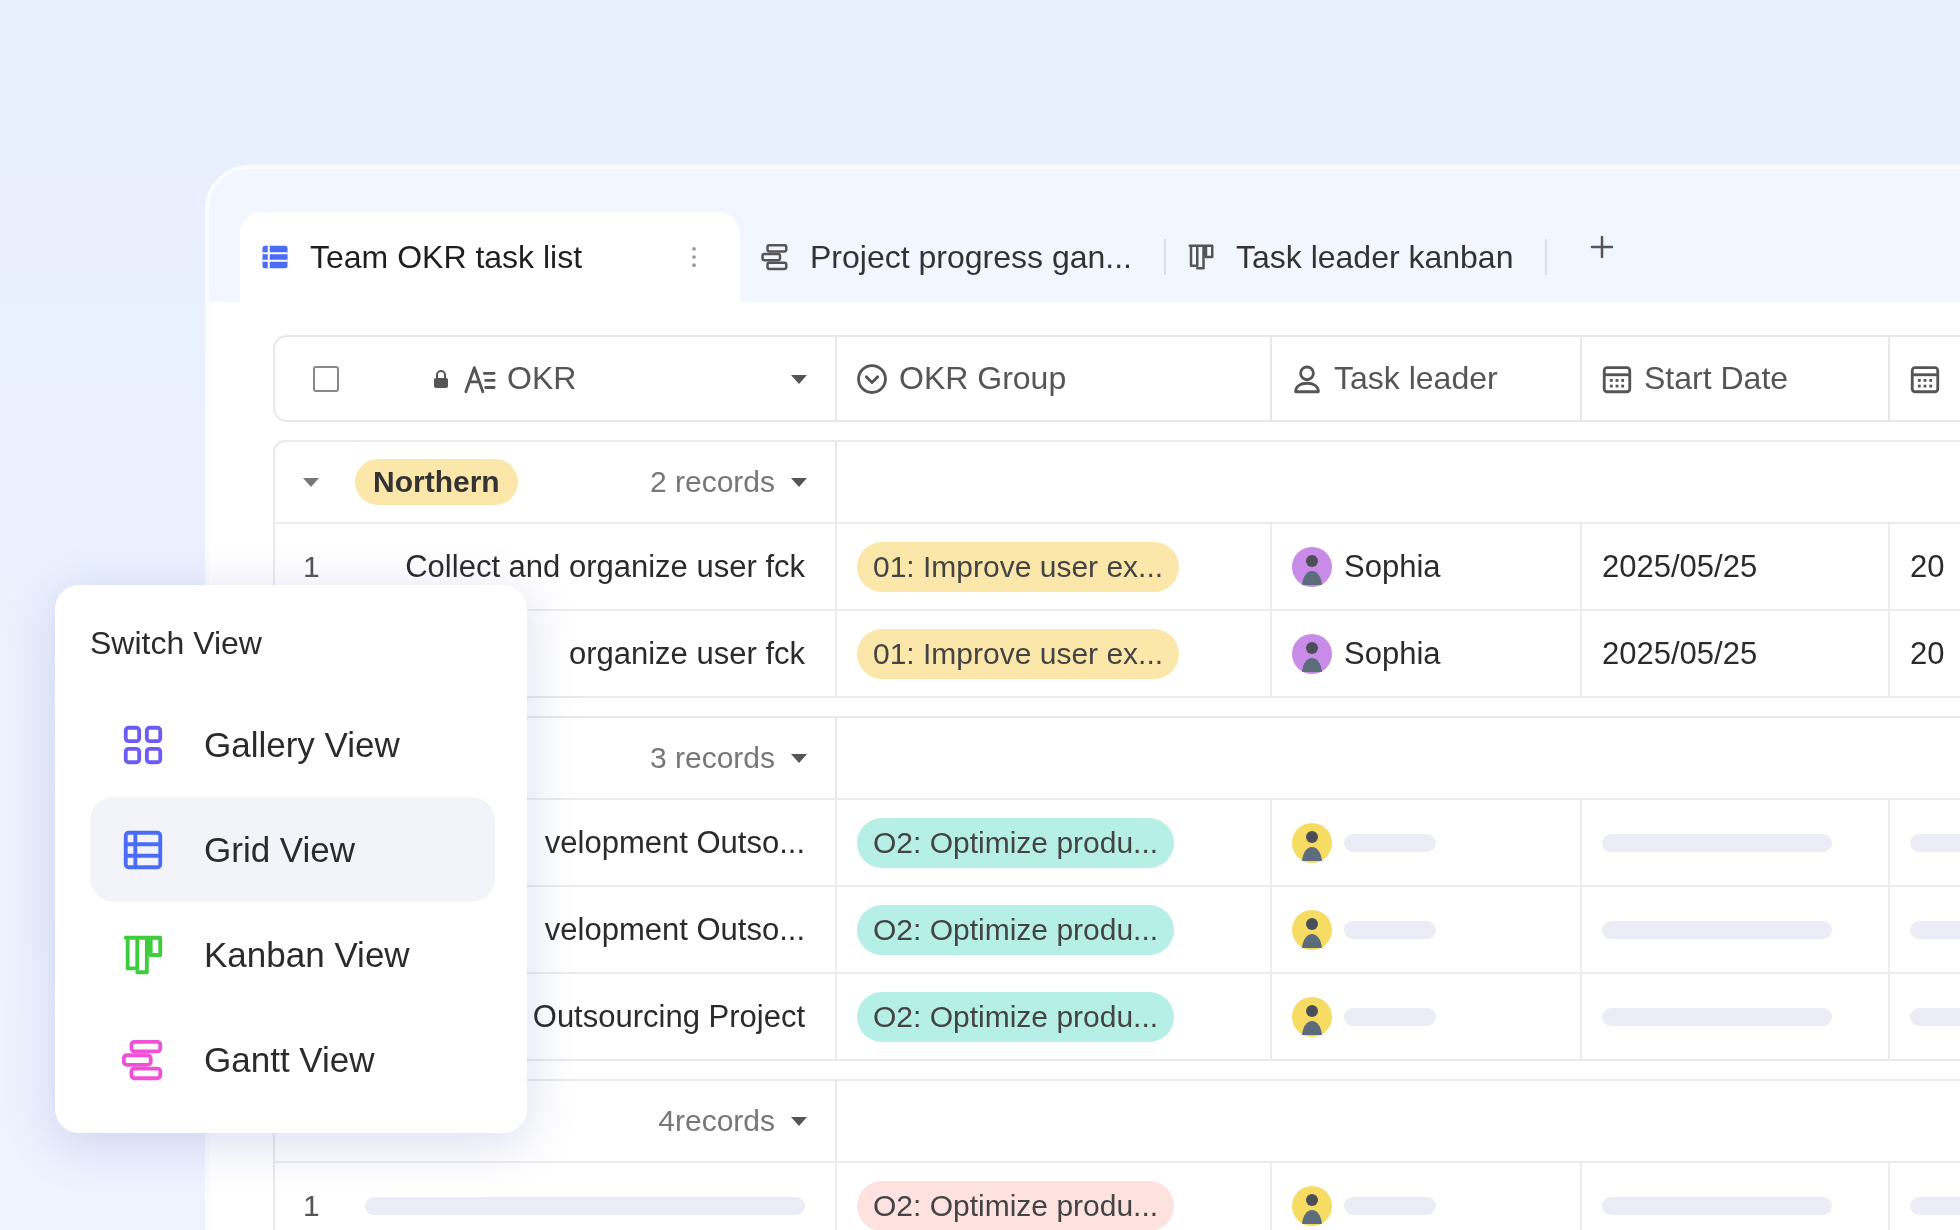 The image size is (1960, 1230). What do you see at coordinates (292, 954) in the screenshot?
I see `menu-item: Kanban View` at bounding box center [292, 954].